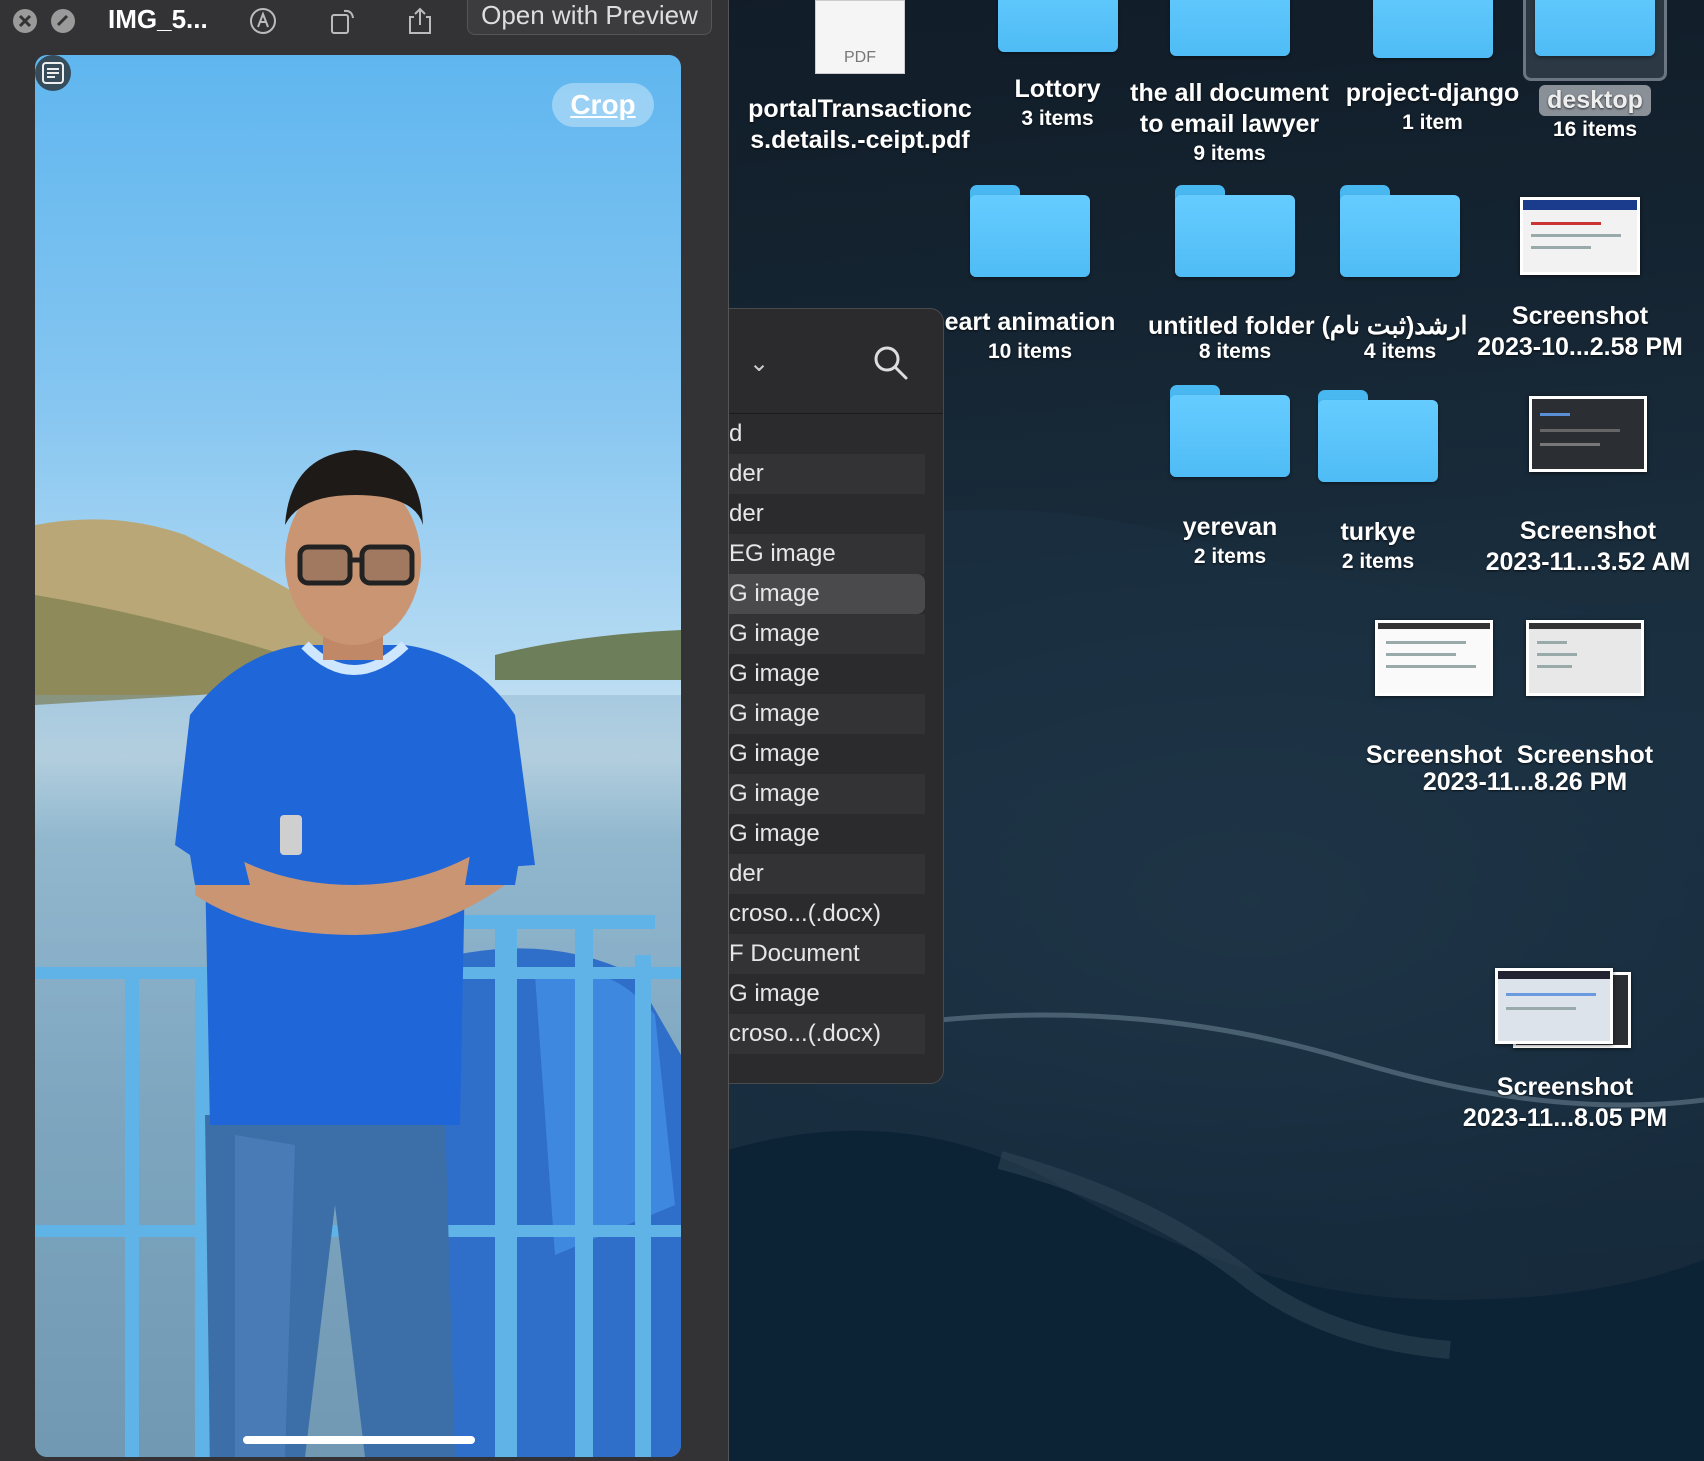 The height and width of the screenshot is (1461, 1704). I want to click on item-label-line2: s.details.-ceipt.pdf, so click(860, 140).